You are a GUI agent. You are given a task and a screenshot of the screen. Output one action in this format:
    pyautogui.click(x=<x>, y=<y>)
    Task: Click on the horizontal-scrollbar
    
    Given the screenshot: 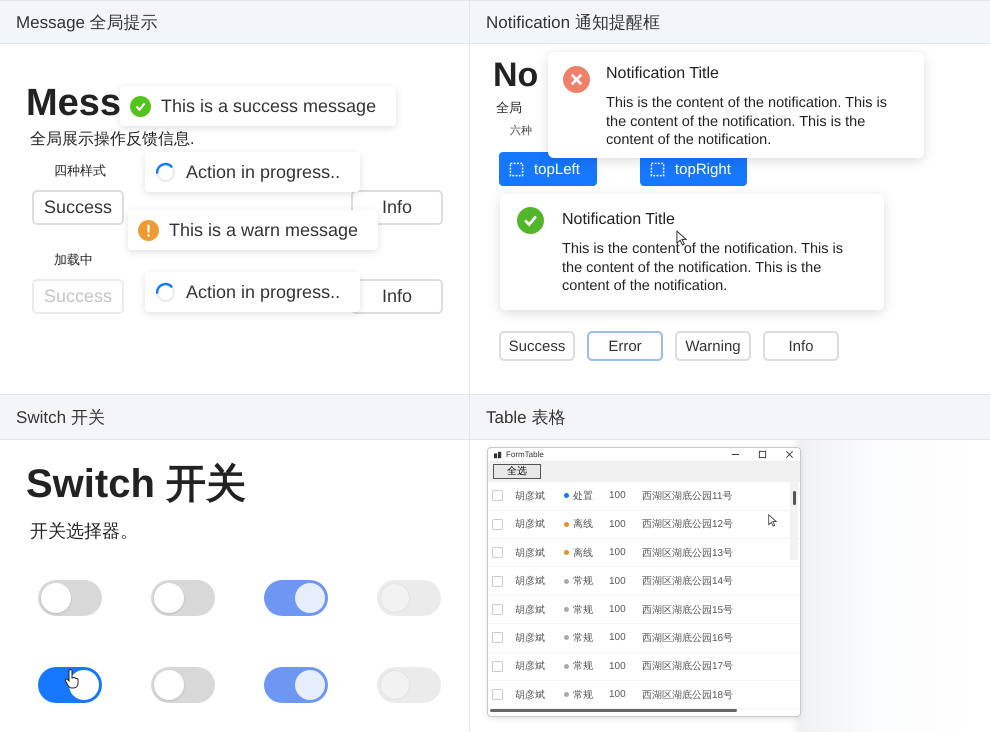 What is the action you would take?
    pyautogui.click(x=613, y=710)
    